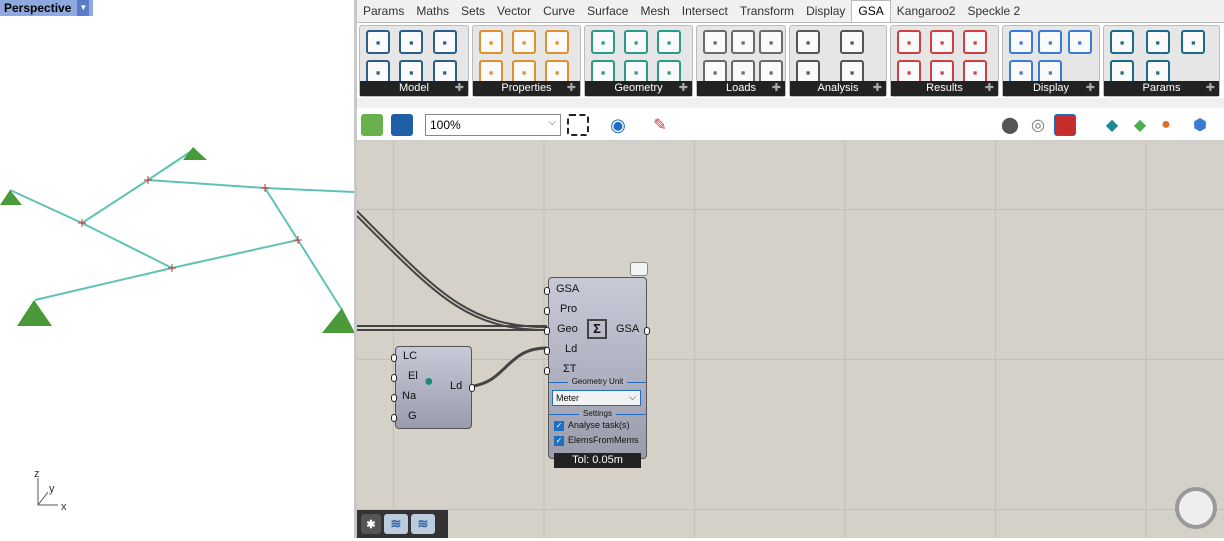 This screenshot has height=541, width=1224. What do you see at coordinates (1200, 125) in the screenshot?
I see `display-mode-icon: ⬢` at bounding box center [1200, 125].